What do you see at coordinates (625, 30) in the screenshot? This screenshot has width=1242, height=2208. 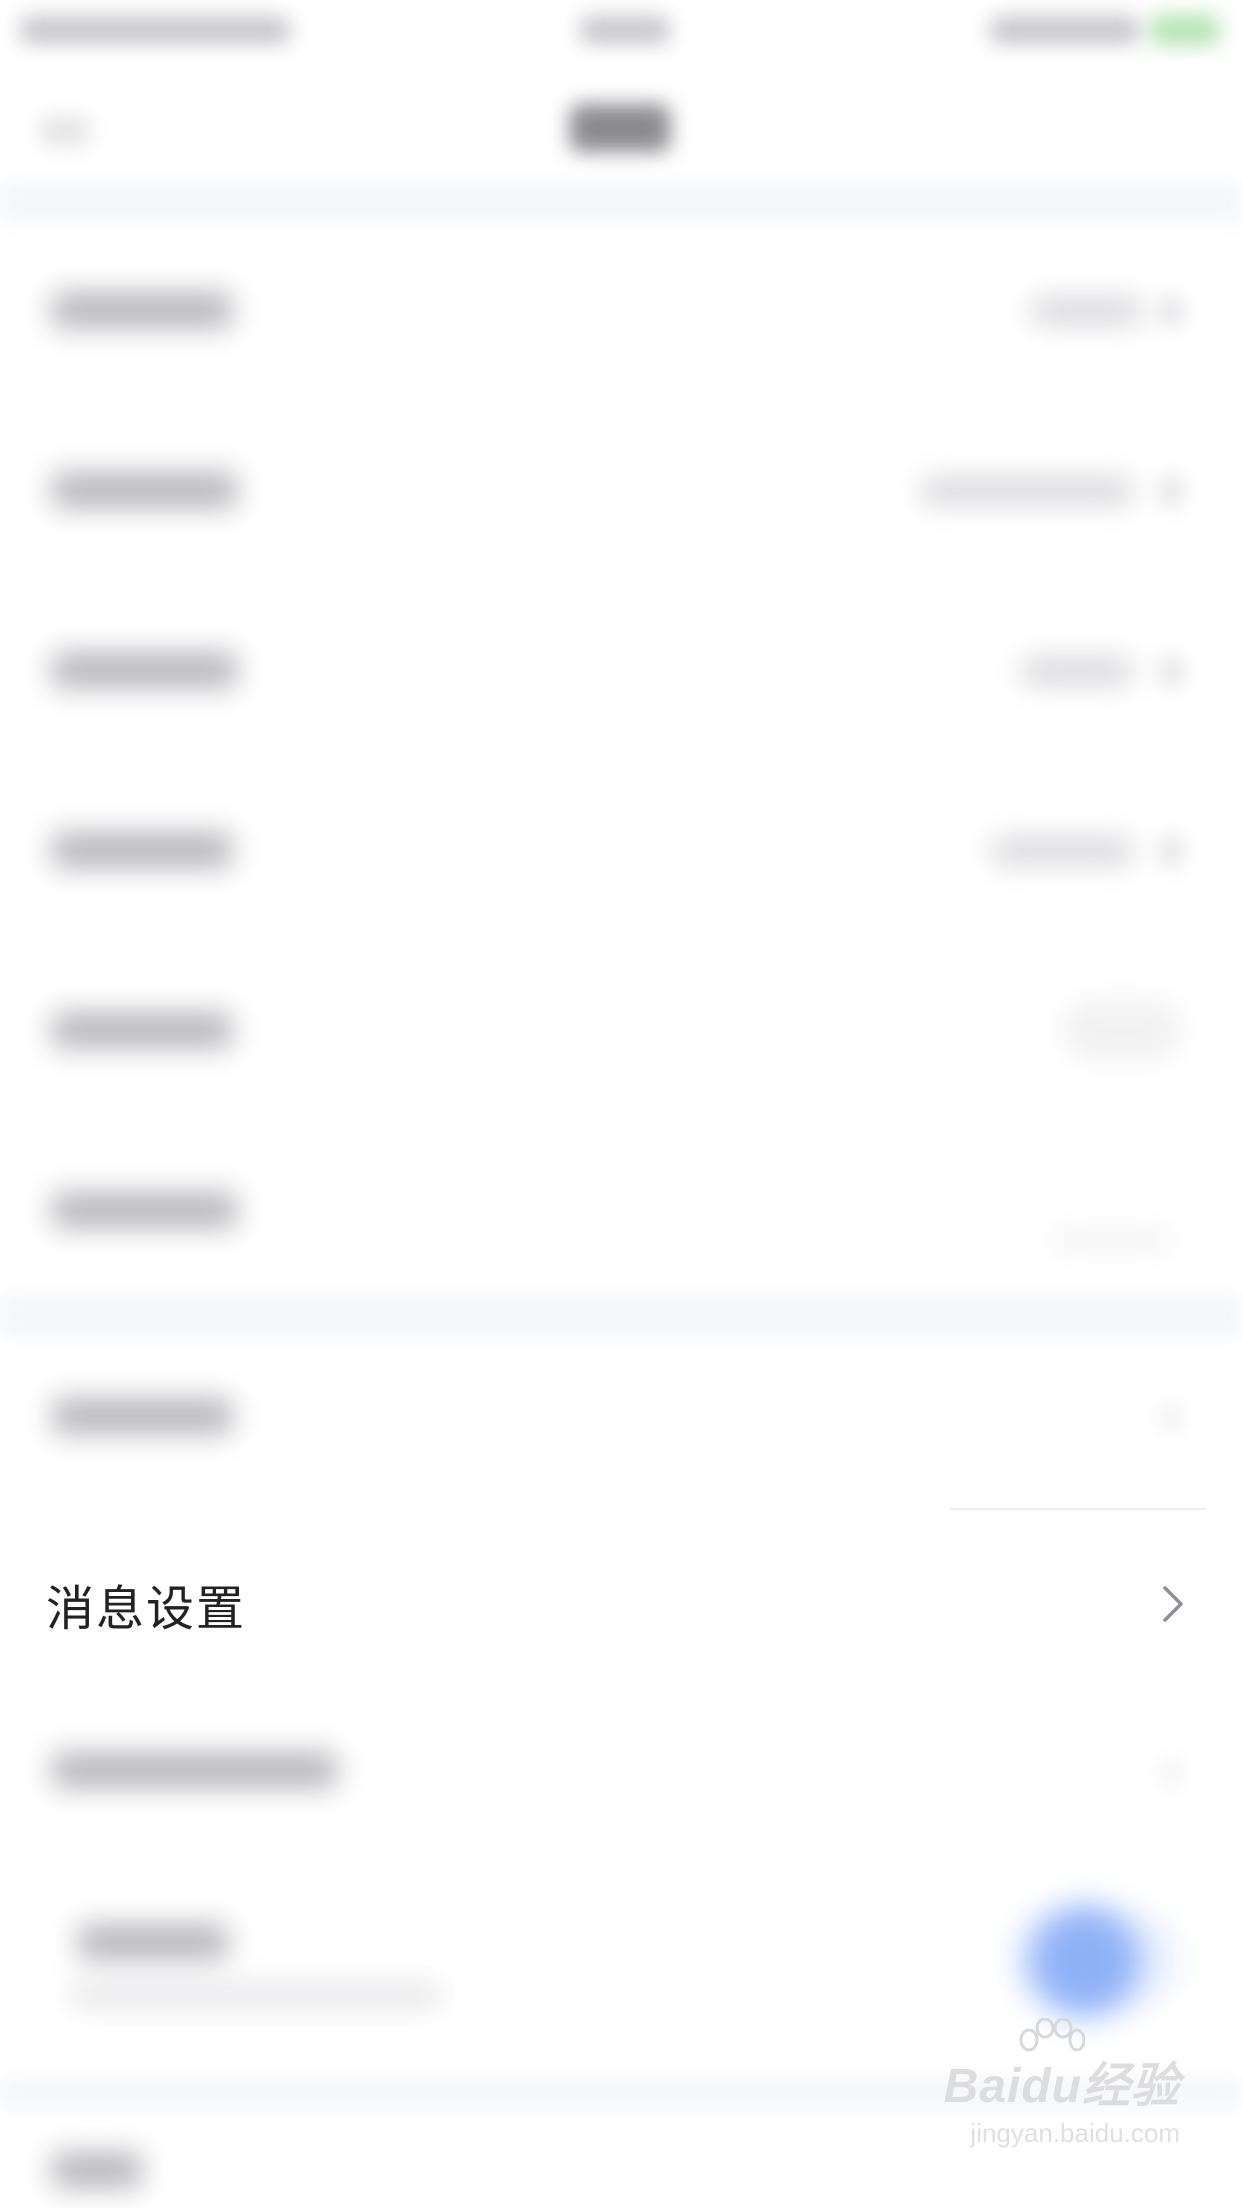 I see `status-time-blur` at bounding box center [625, 30].